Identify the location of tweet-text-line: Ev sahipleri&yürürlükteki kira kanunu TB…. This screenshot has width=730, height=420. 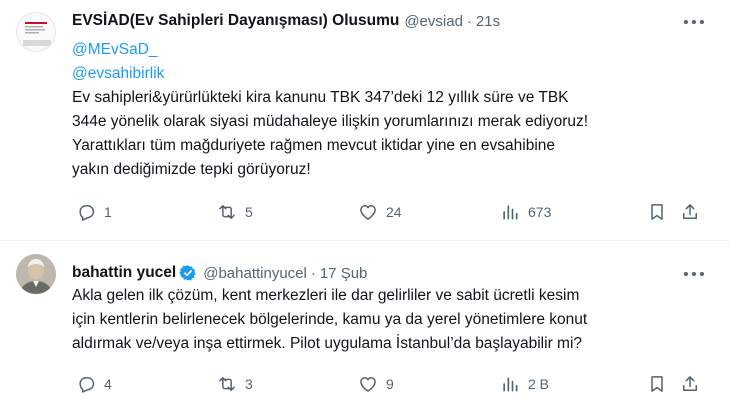
(320, 97).